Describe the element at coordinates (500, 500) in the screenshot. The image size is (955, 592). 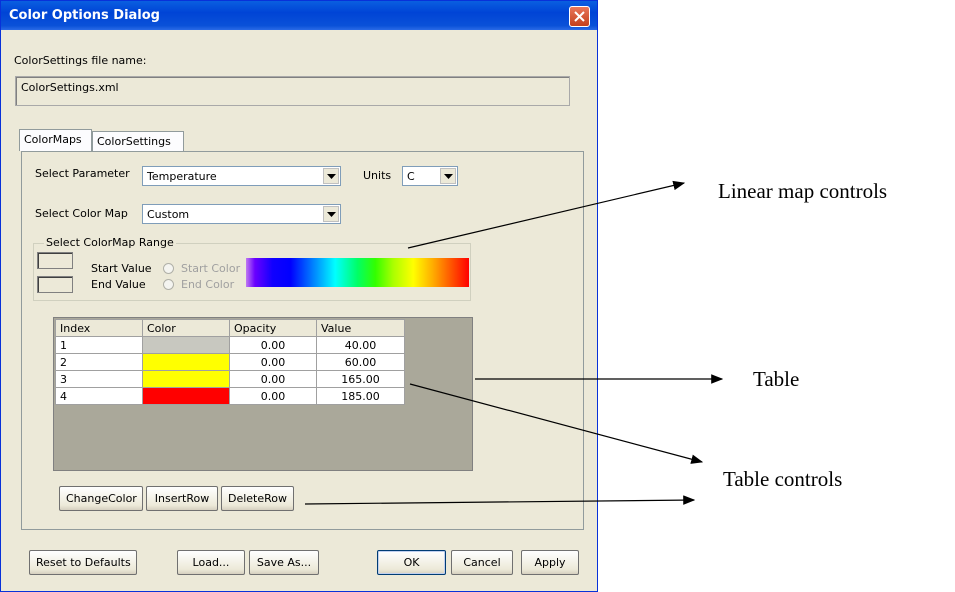
I see `arrow-table-buttons` at that location.